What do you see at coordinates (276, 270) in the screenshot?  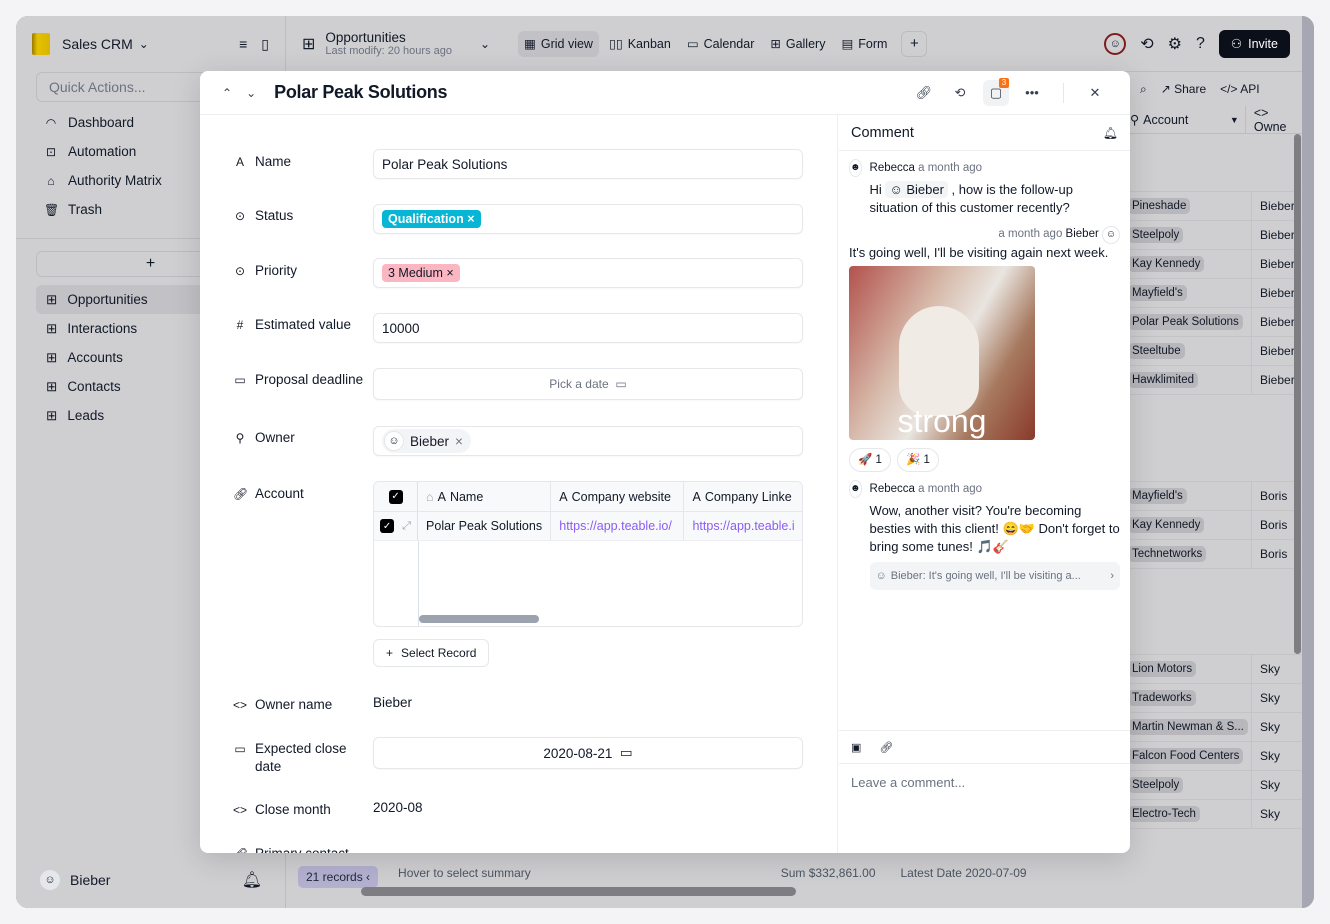 I see `field-label: Priority` at bounding box center [276, 270].